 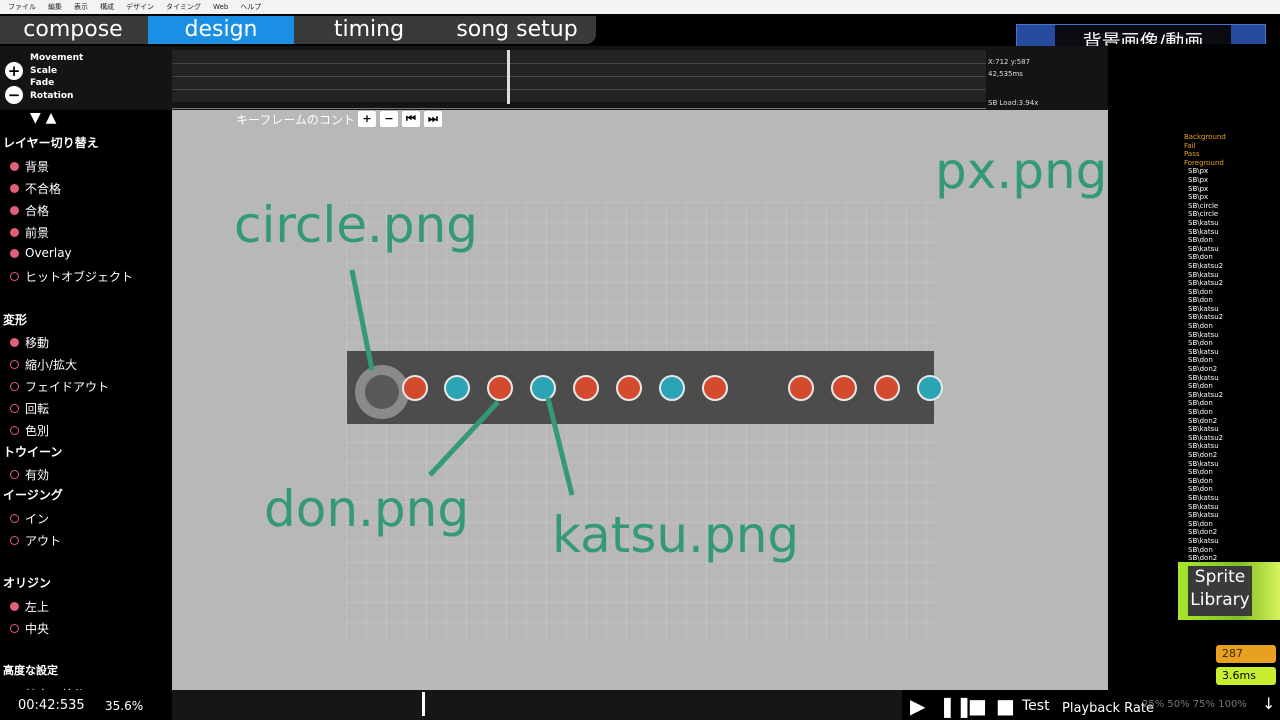 I want to click on annotation-arrows, so click(x=462, y=382).